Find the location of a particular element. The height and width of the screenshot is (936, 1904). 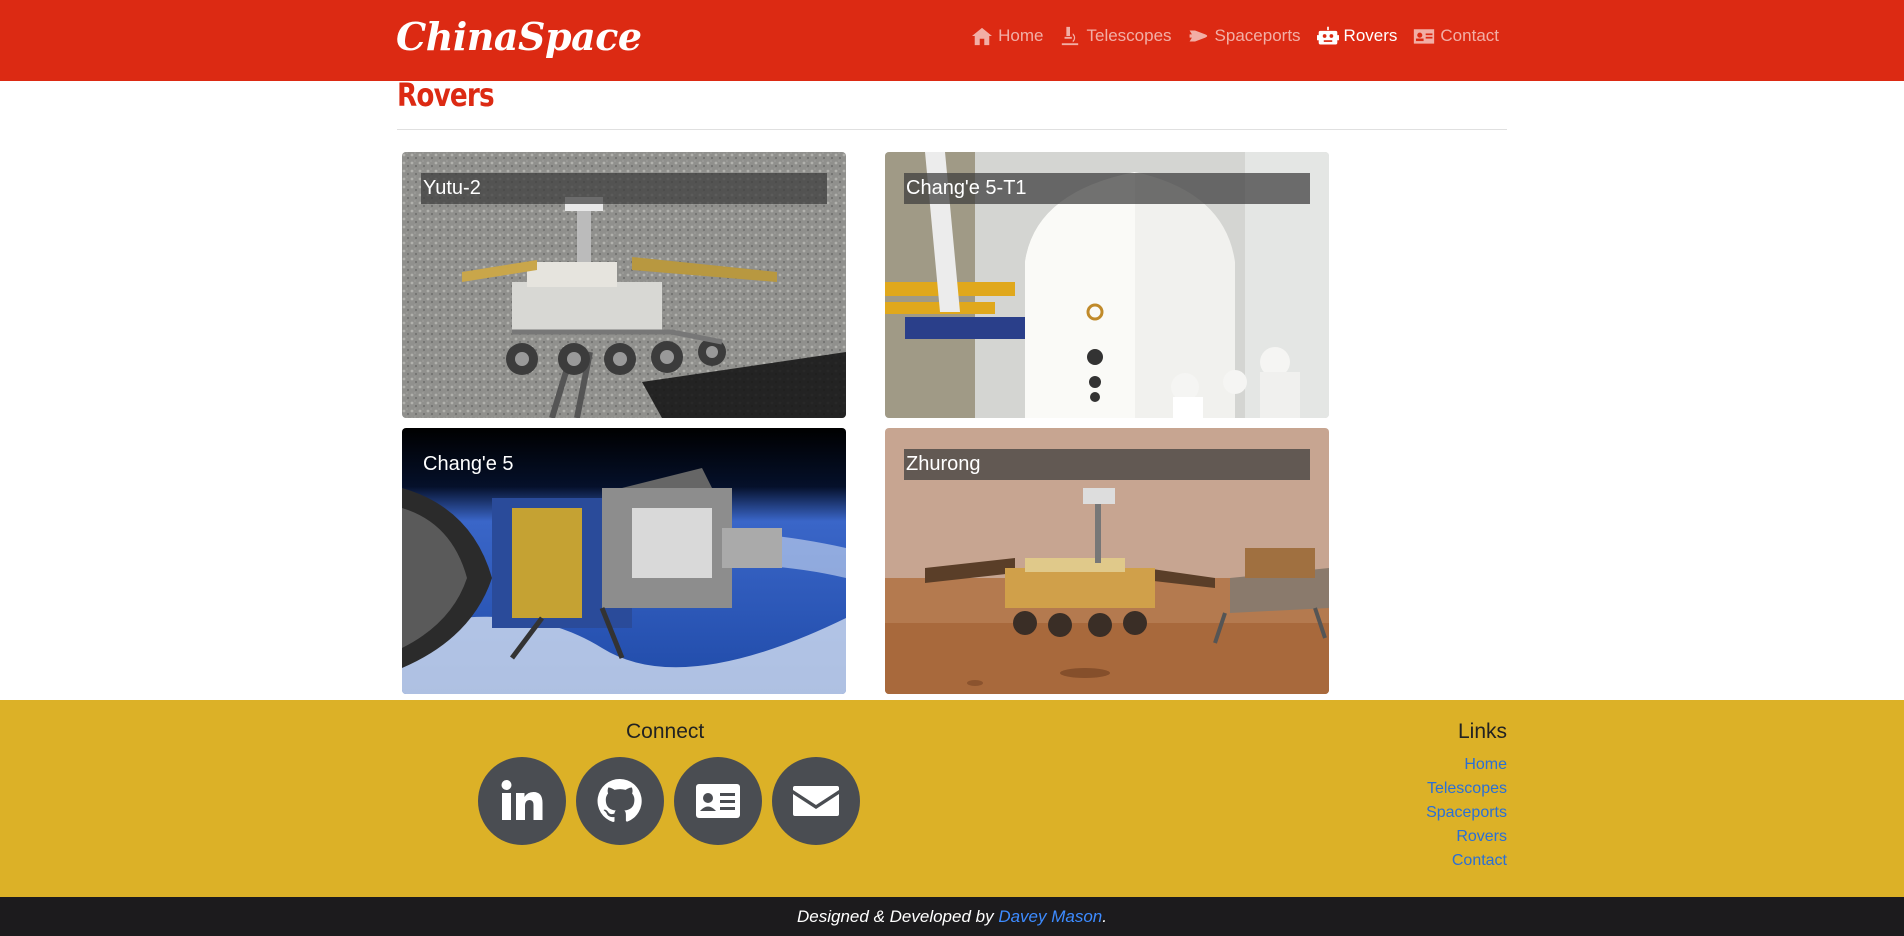

envelope-icon is located at coordinates (816, 801).